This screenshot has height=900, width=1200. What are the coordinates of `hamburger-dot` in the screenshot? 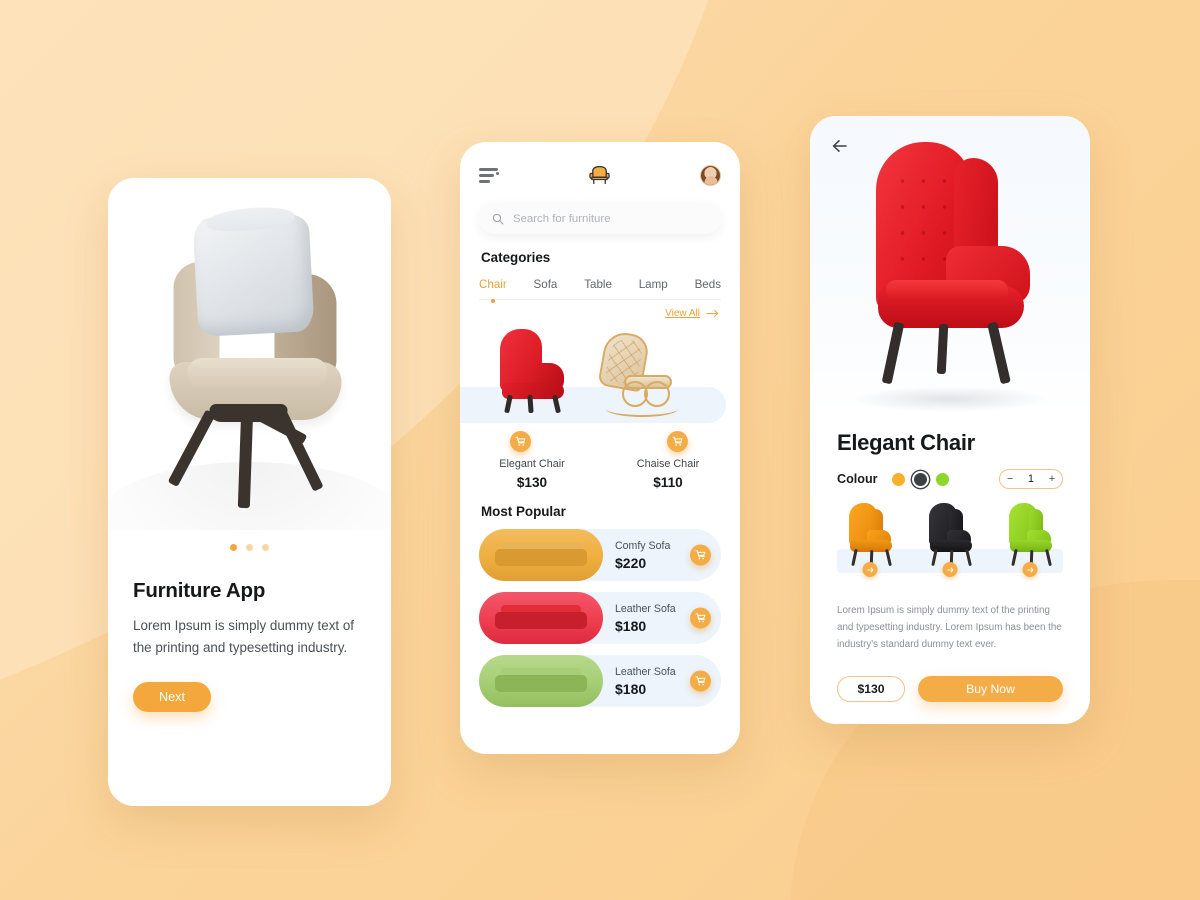 It's located at (497, 173).